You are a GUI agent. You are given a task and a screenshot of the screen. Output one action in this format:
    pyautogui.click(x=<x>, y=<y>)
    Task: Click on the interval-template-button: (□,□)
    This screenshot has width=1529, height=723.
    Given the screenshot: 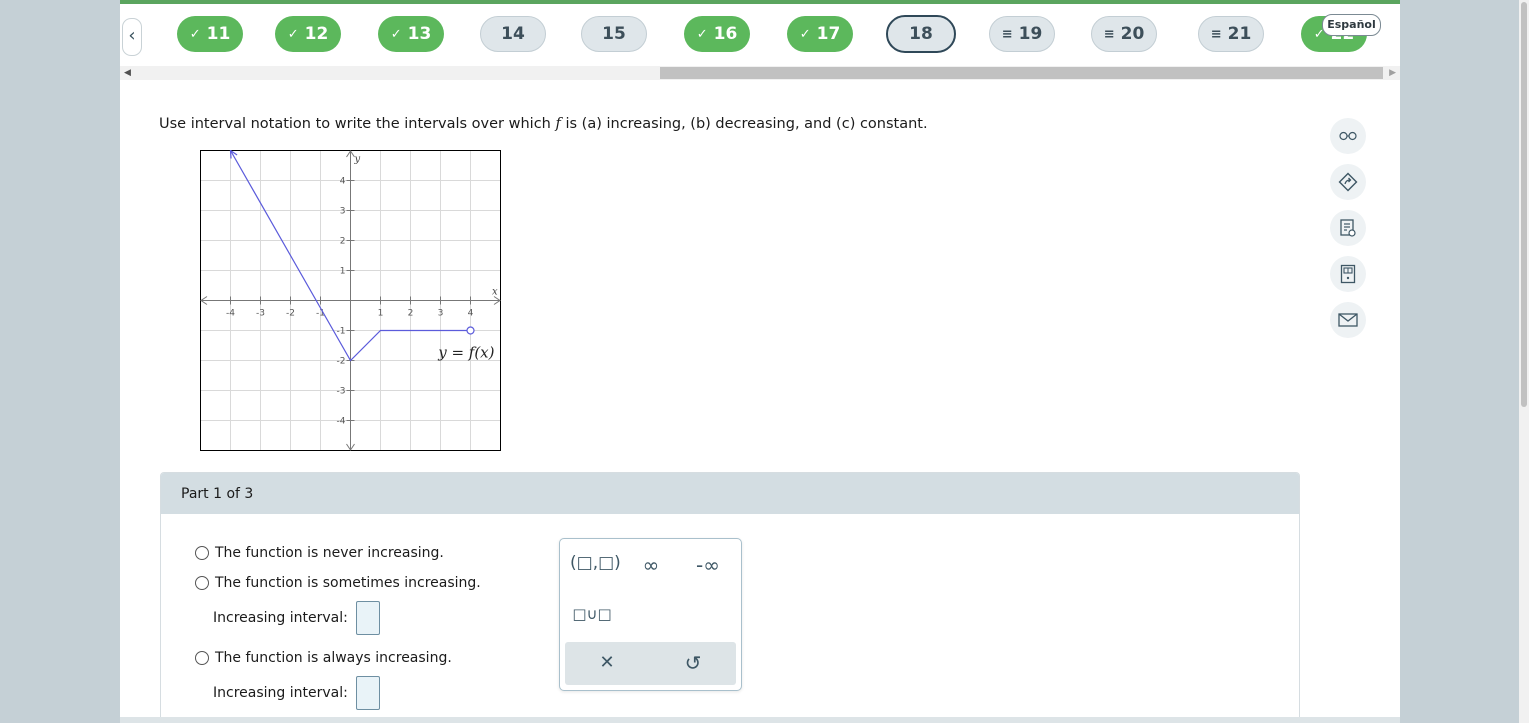 What is the action you would take?
    pyautogui.click(x=595, y=563)
    